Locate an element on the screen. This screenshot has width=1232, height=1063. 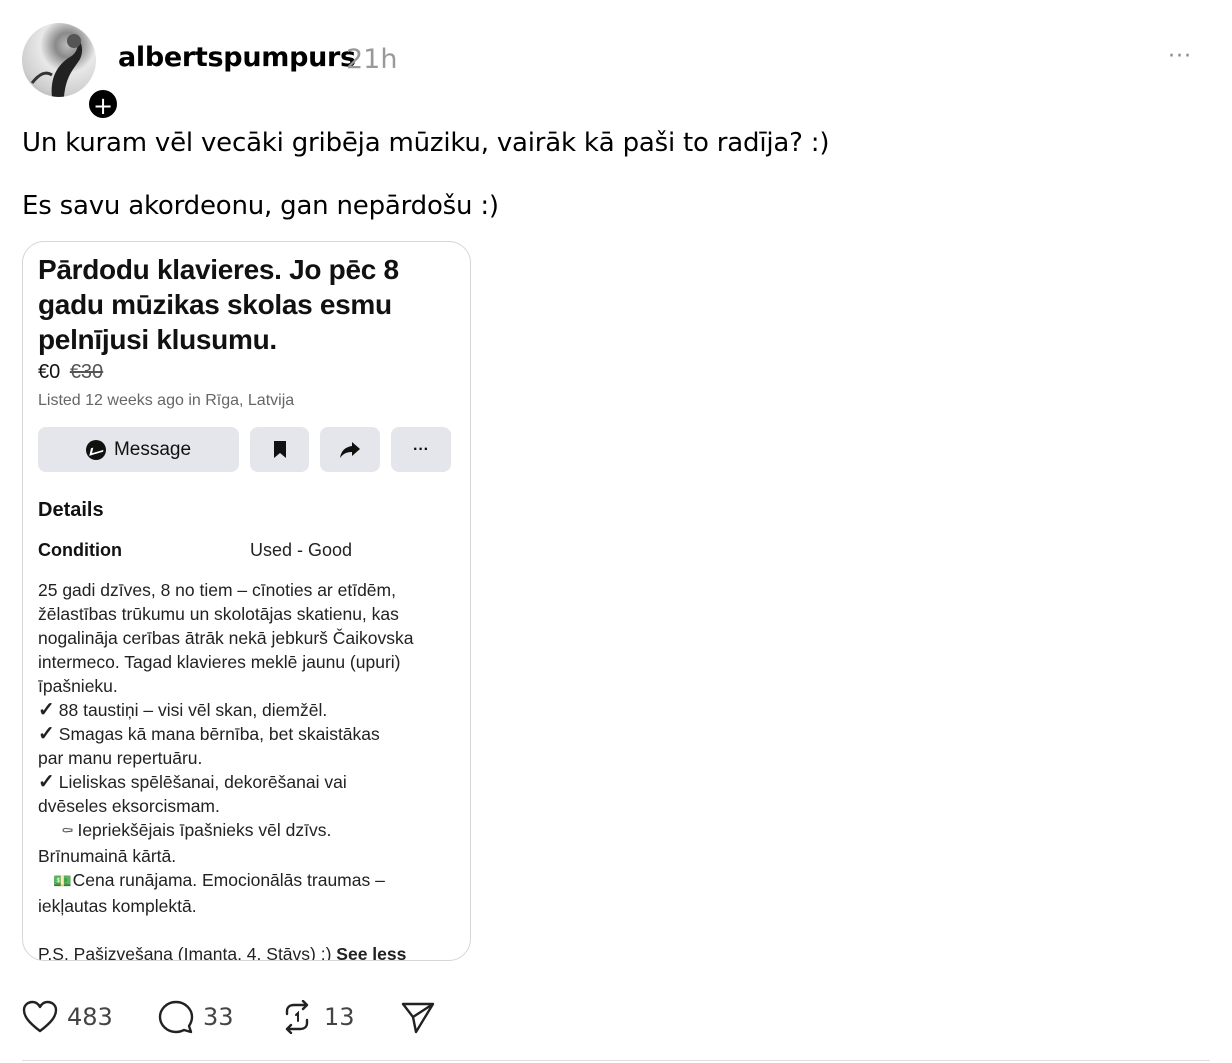
like-button: 483 is located at coordinates (67, 1017).